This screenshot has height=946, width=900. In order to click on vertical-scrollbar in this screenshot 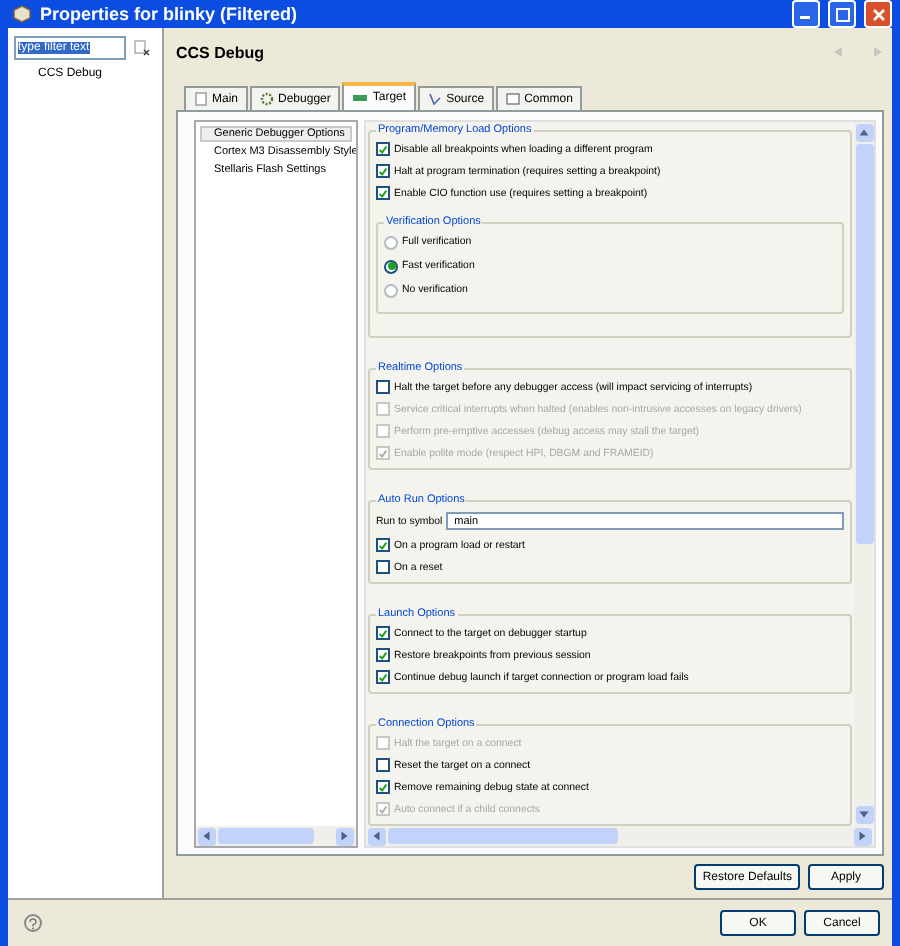, I will do `click(864, 474)`.